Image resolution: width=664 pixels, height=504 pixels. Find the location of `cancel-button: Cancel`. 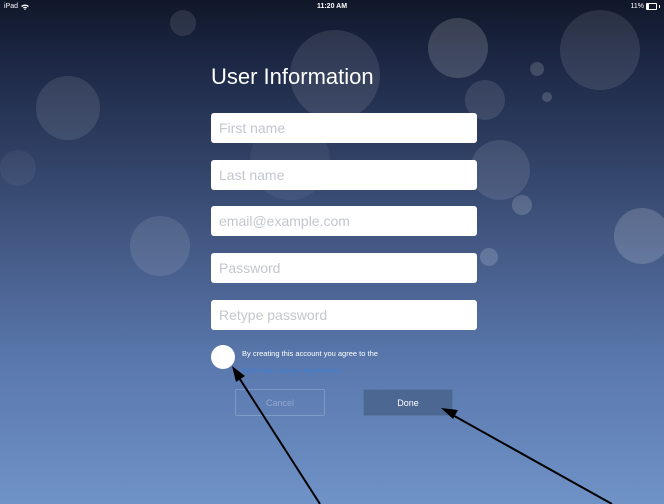

cancel-button: Cancel is located at coordinates (280, 402).